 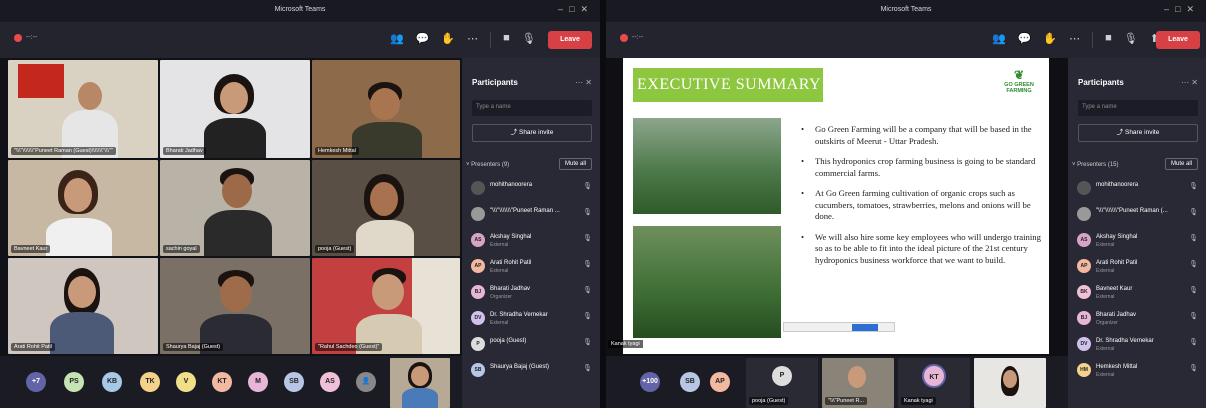 I want to click on avatar: DV, so click(x=478, y=318).